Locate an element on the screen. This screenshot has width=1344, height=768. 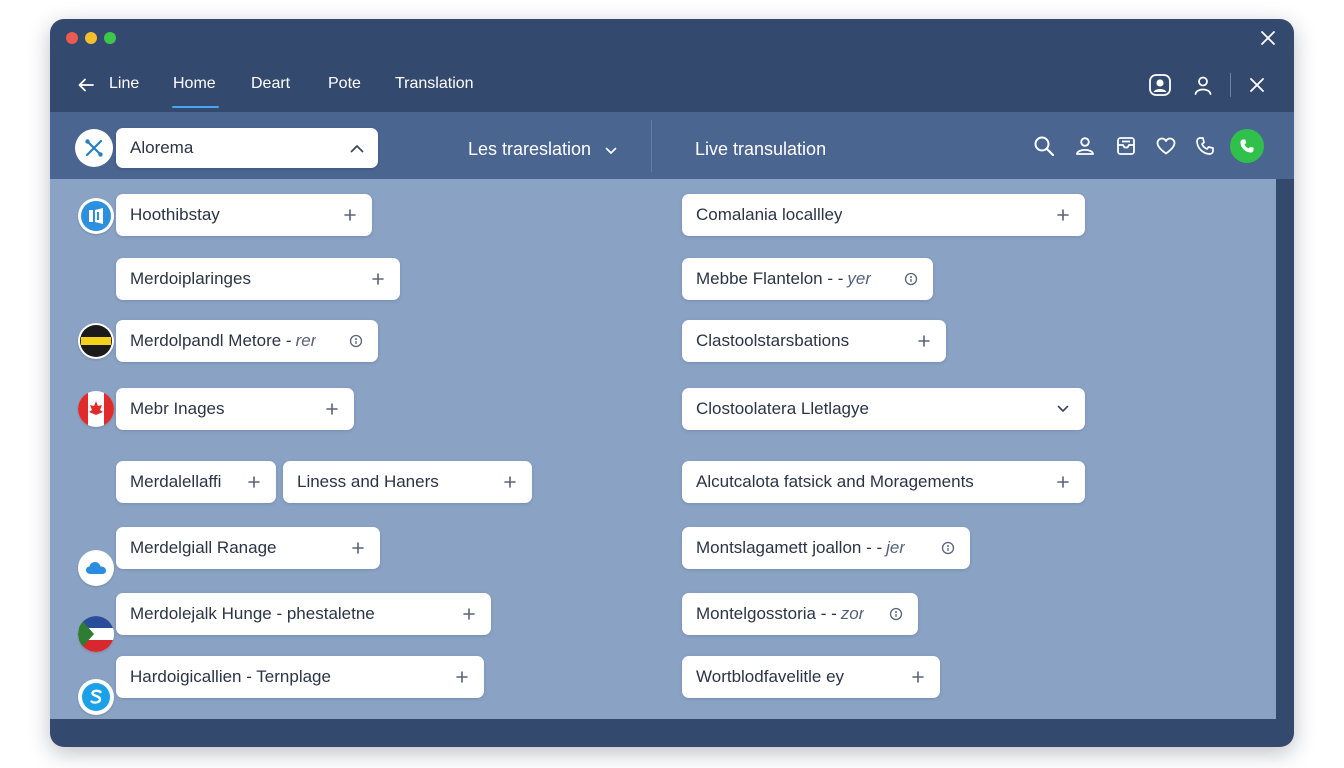
heart-icon is located at coordinates (1166, 146).